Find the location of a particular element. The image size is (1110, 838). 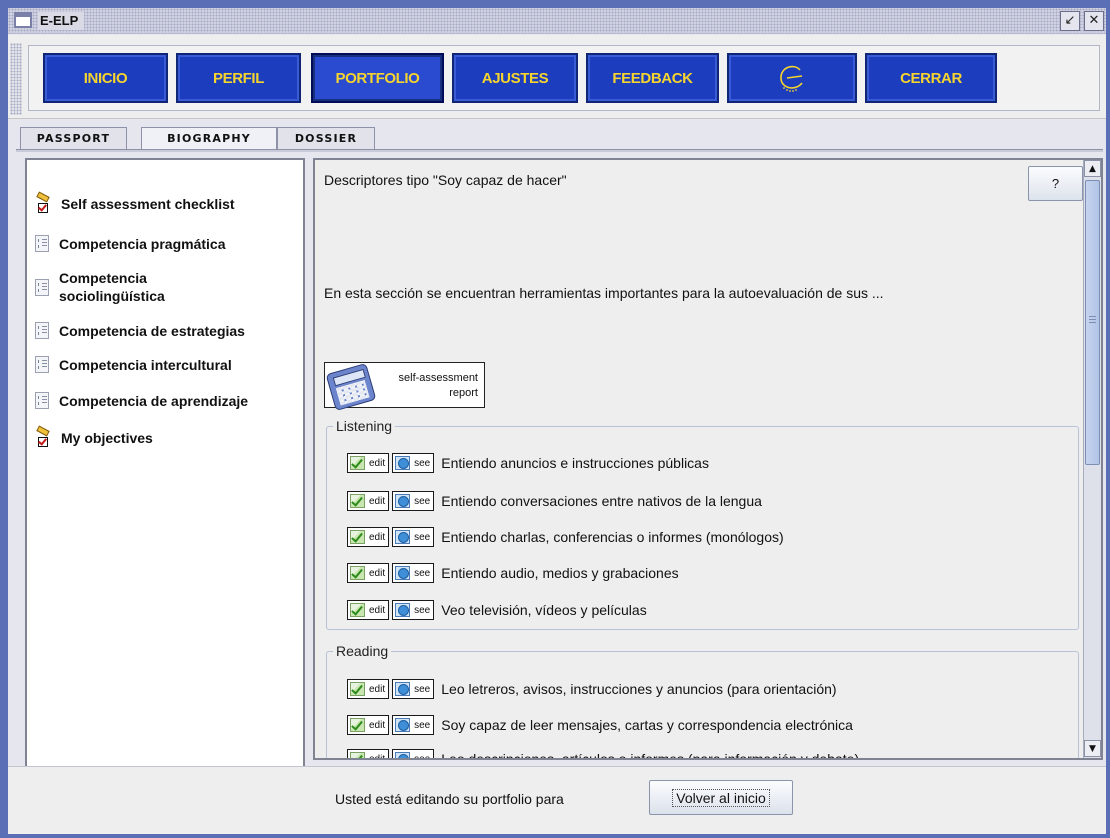

help-button: ? is located at coordinates (1055, 183).